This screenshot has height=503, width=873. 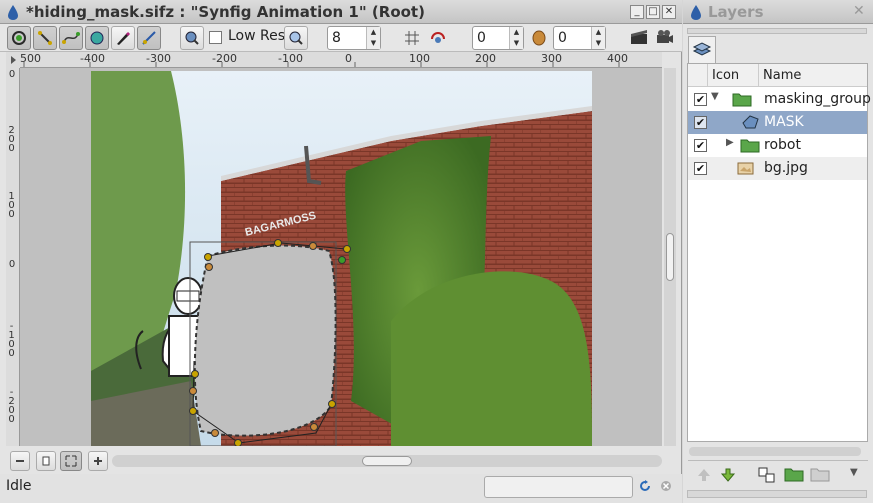 I want to click on panel-handle-bottom, so click(x=777, y=494).